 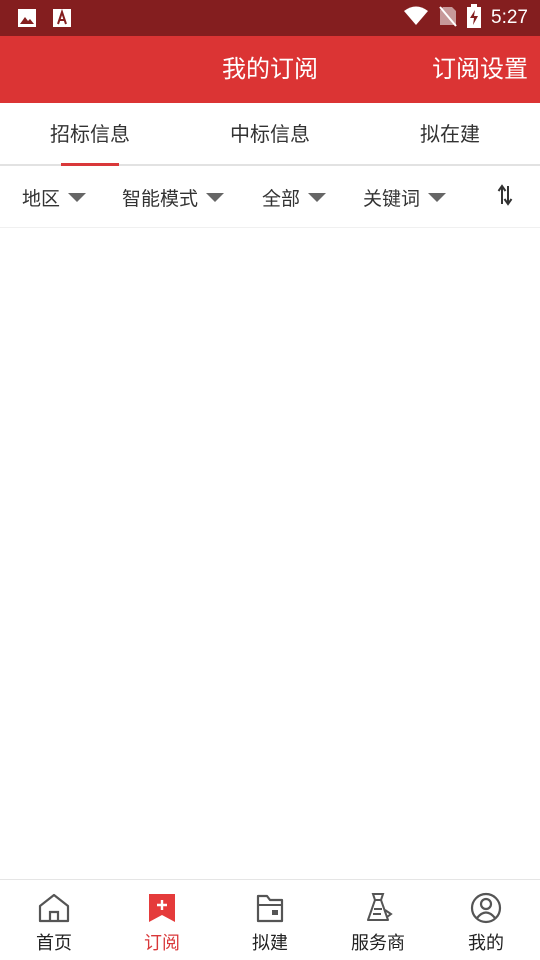 What do you see at coordinates (270, 908) in the screenshot?
I see `folder-icon` at bounding box center [270, 908].